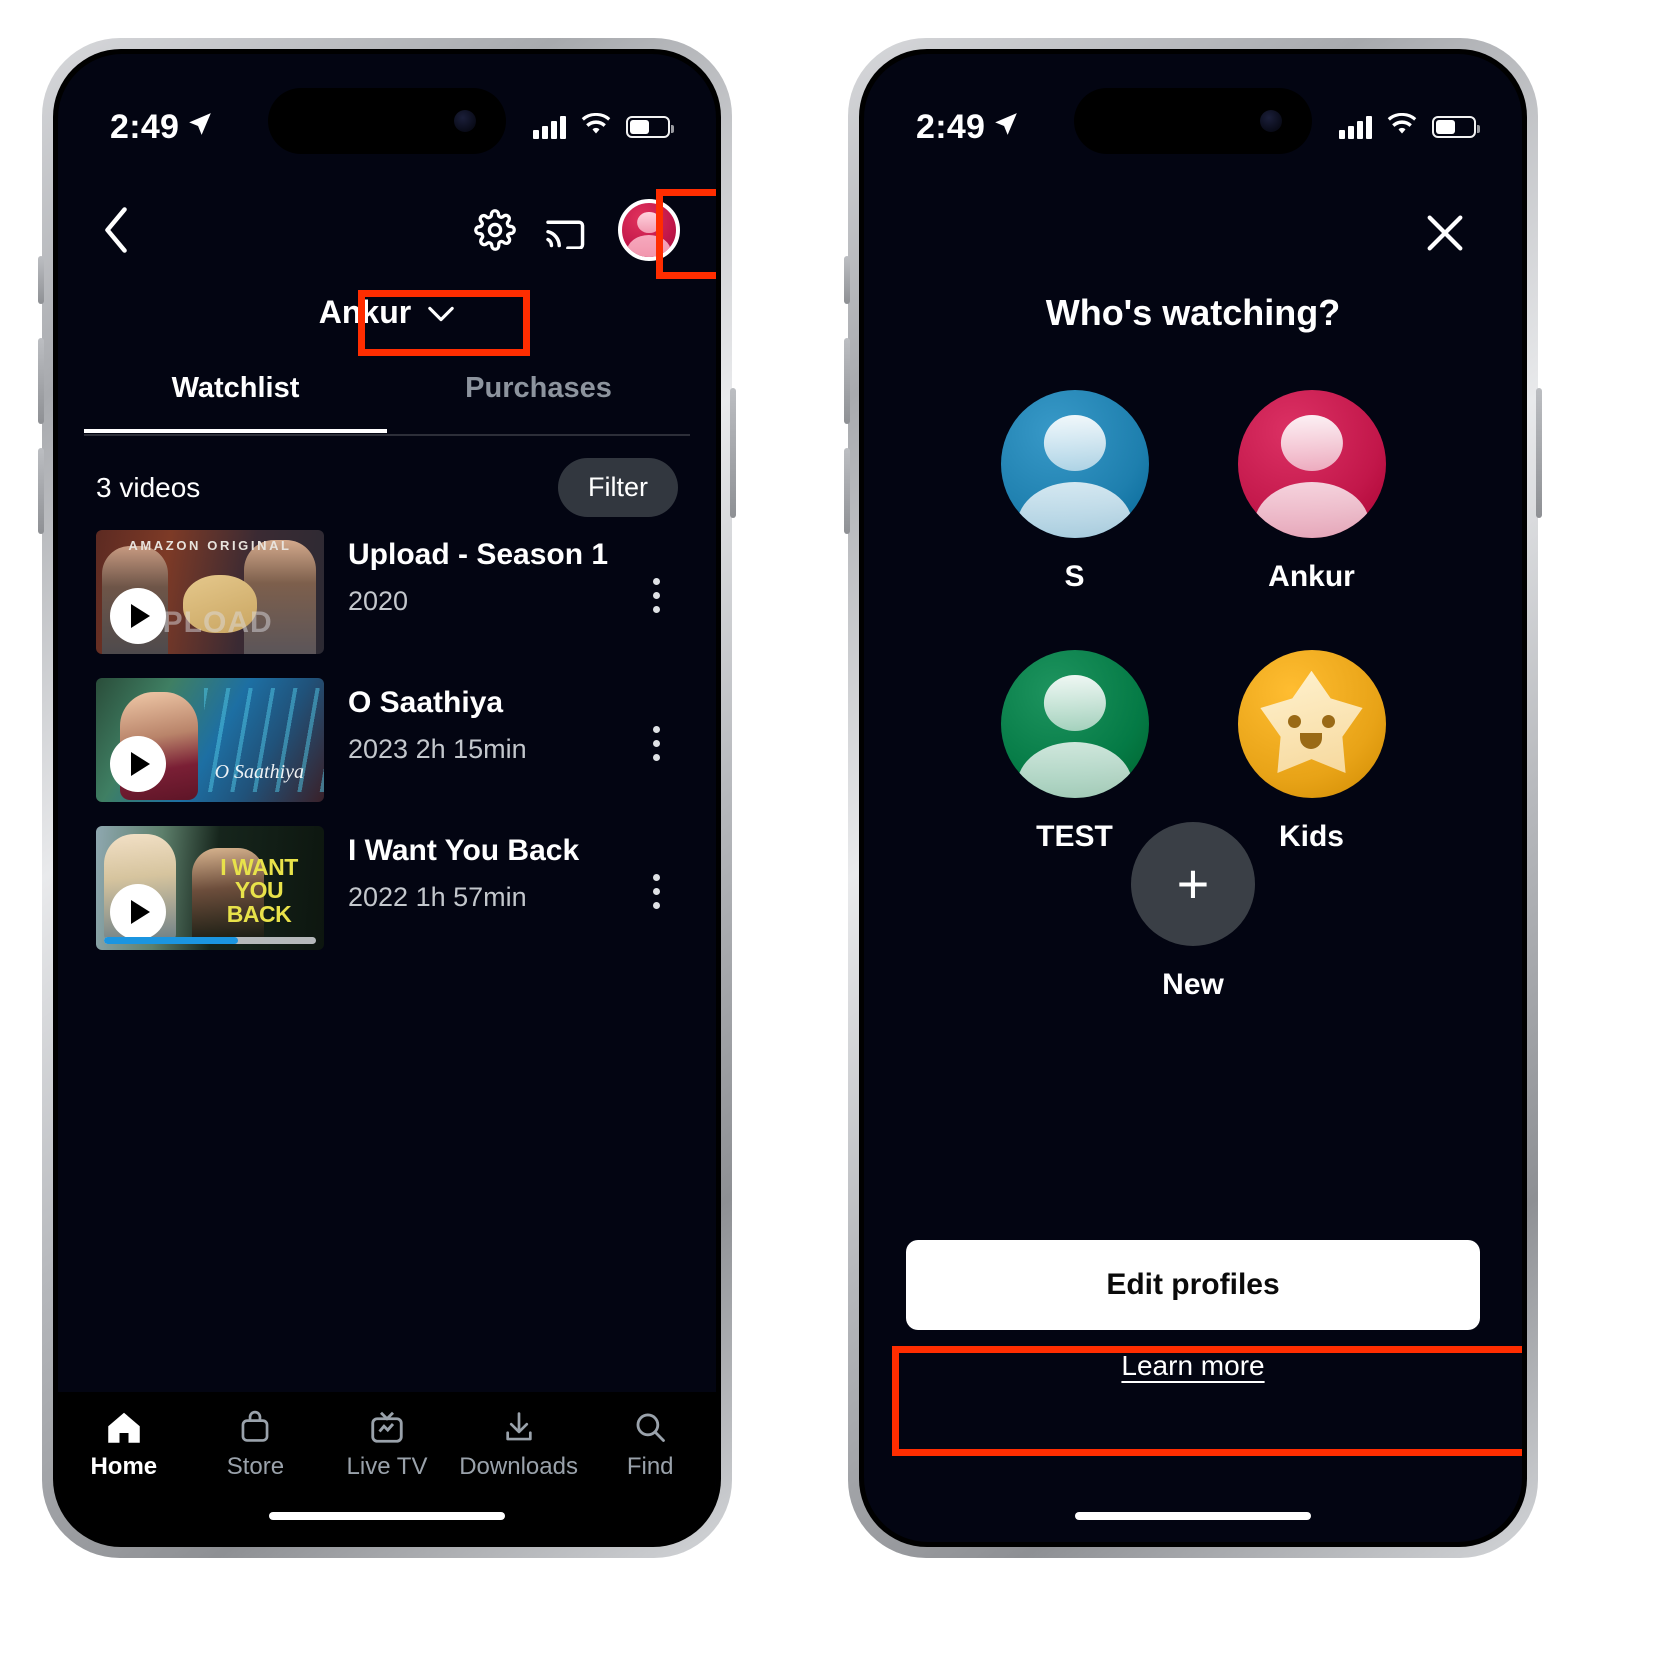 Image resolution: width=1678 pixels, height=1665 pixels. What do you see at coordinates (495, 230) in the screenshot?
I see `gear-icon` at bounding box center [495, 230].